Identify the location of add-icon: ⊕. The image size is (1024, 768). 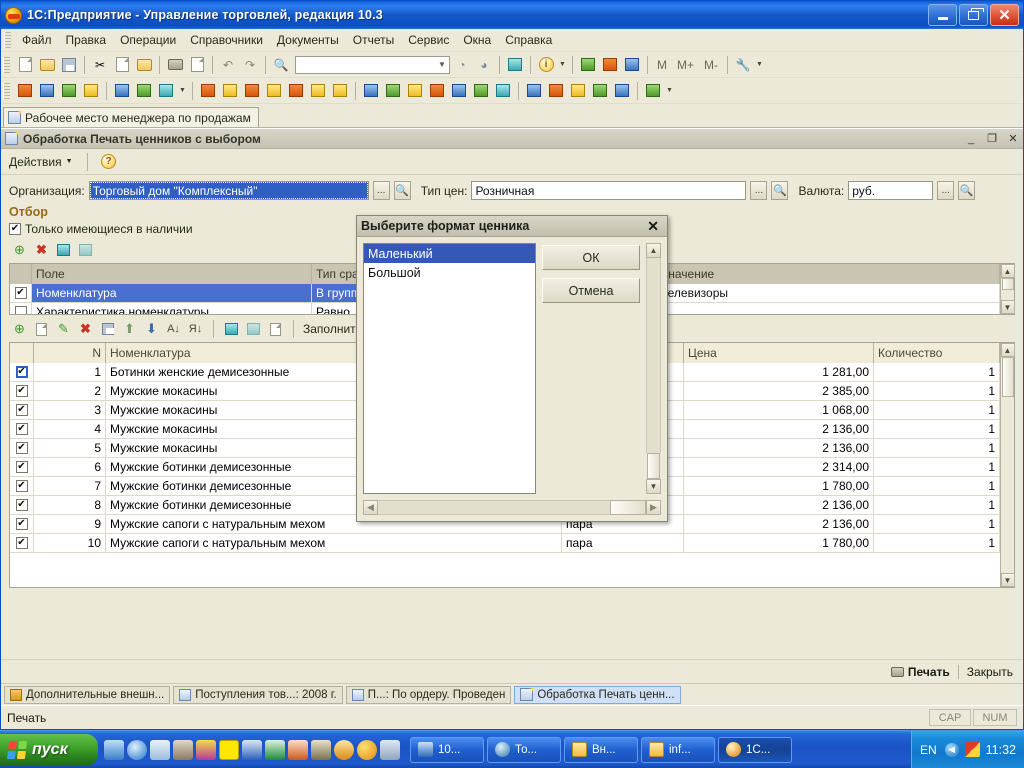
(19, 250).